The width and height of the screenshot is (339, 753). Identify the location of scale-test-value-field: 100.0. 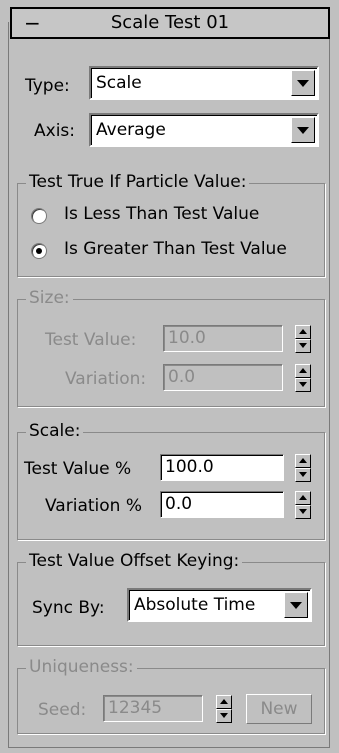
(222, 467).